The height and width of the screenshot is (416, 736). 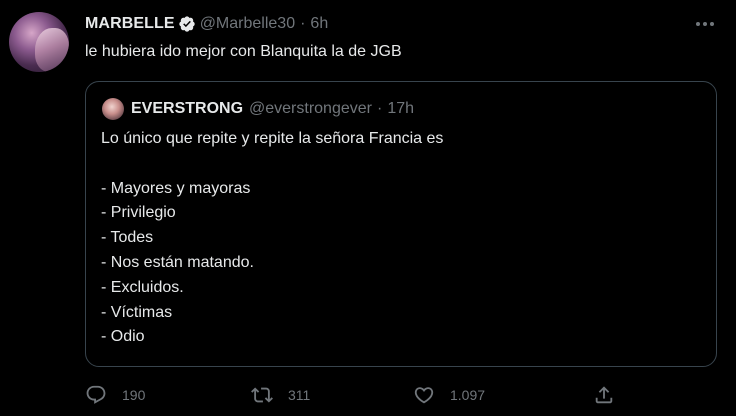 What do you see at coordinates (177, 262) in the screenshot?
I see `quoted-text-line: - Nos están matando.` at bounding box center [177, 262].